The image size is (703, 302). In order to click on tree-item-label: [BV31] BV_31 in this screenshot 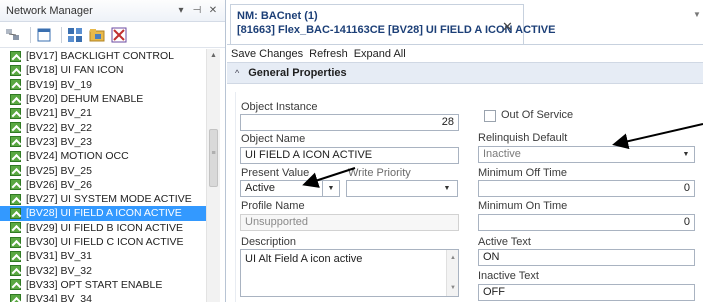, I will do `click(59, 256)`.